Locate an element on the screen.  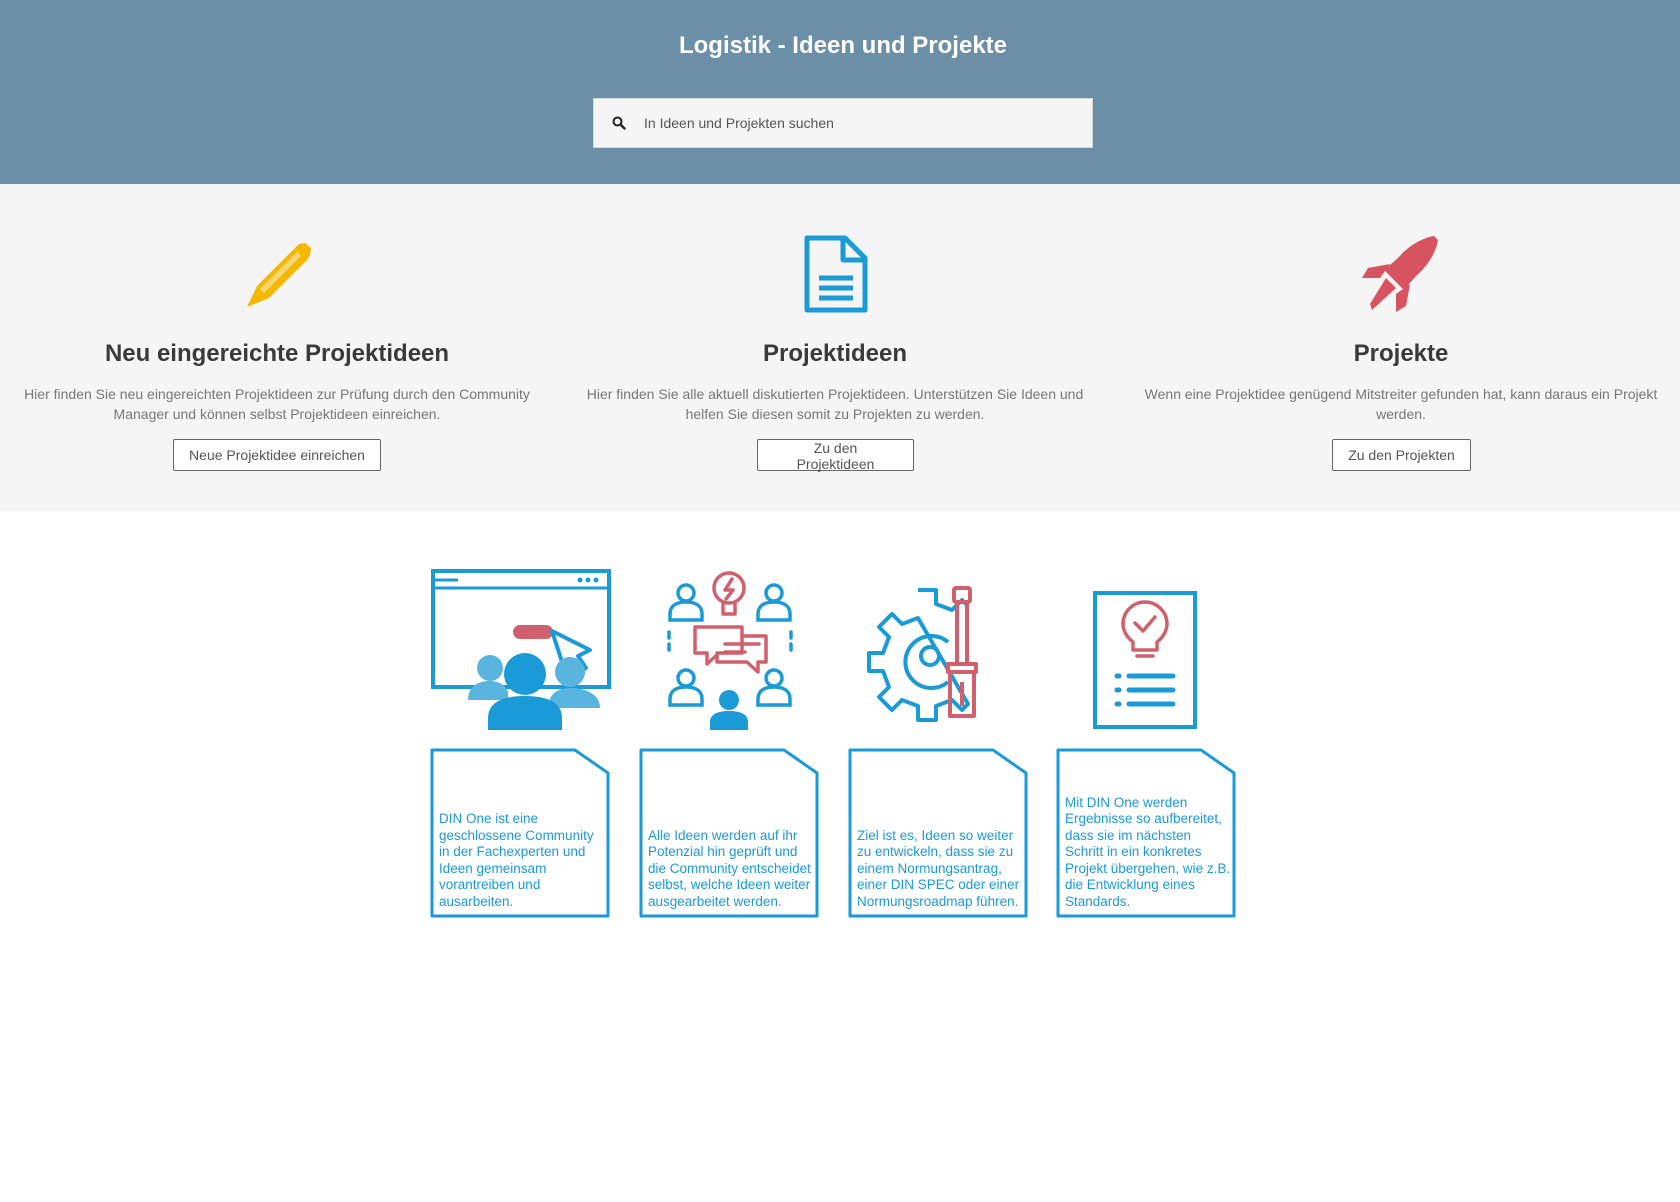
document-icon is located at coordinates (835, 274).